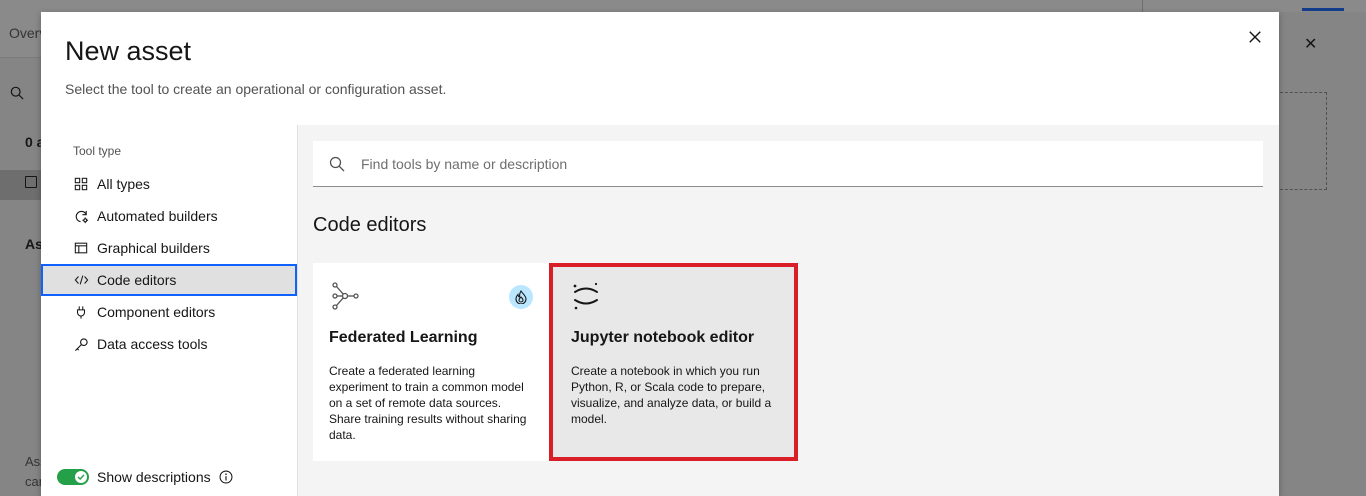 The height and width of the screenshot is (496, 1366). I want to click on key-icon, so click(81, 344).